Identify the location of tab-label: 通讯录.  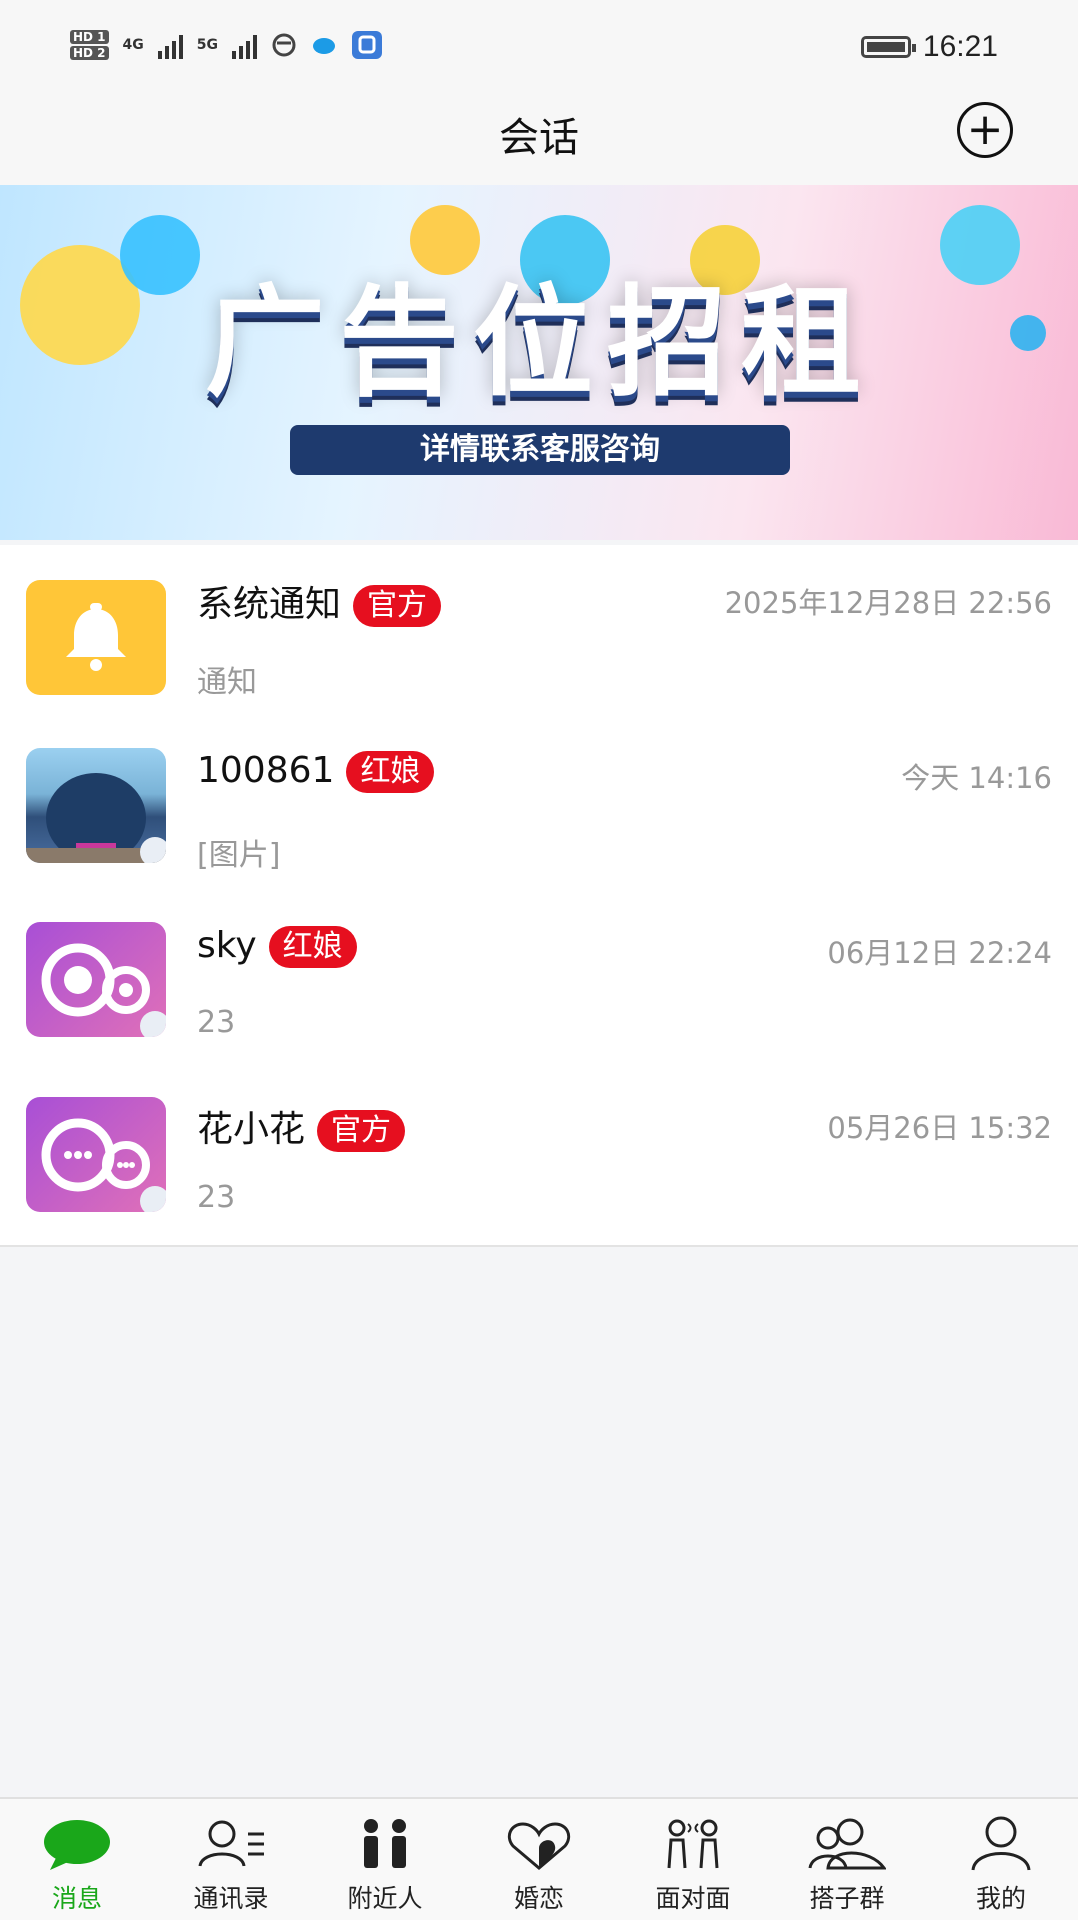
(231, 1898).